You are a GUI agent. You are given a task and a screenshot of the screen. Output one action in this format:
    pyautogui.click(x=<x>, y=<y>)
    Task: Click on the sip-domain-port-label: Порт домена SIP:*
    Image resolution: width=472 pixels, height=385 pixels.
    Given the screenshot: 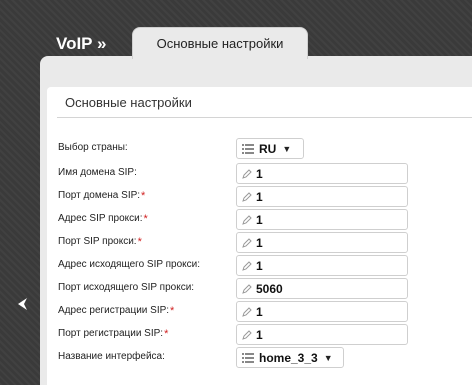 What is the action you would take?
    pyautogui.click(x=102, y=196)
    